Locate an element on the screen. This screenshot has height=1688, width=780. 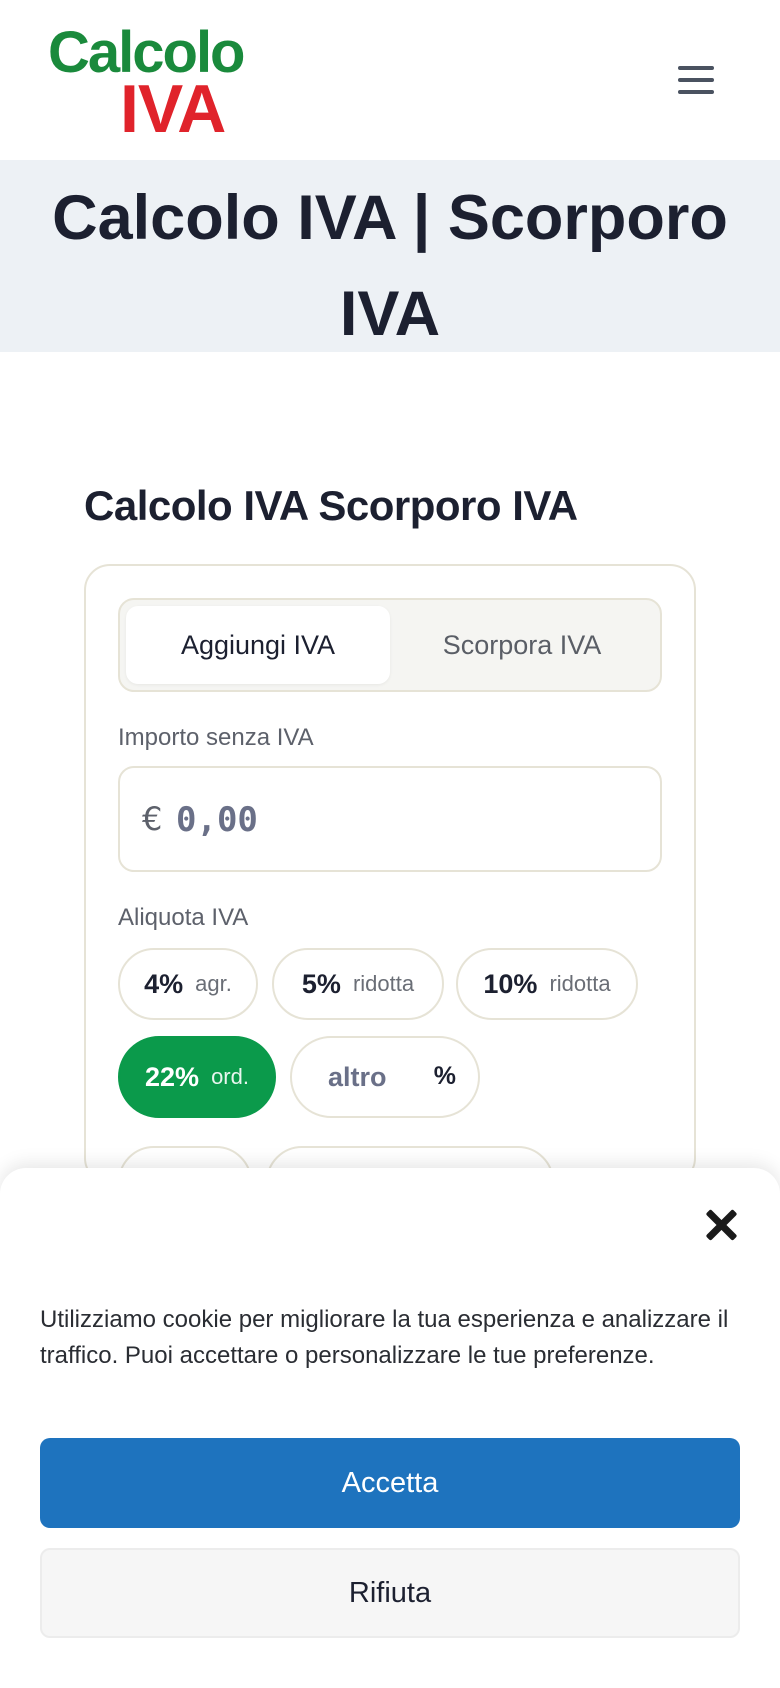
amount-input is located at coordinates (406, 820).